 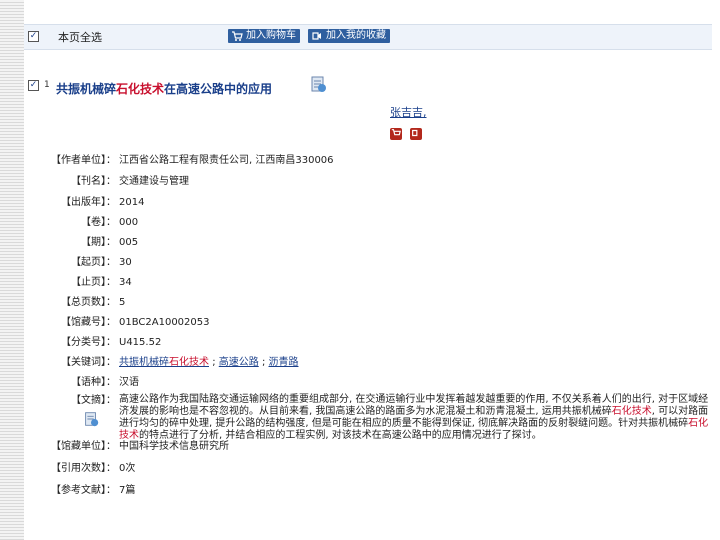 I want to click on left-margin-stripe, so click(x=12, y=270).